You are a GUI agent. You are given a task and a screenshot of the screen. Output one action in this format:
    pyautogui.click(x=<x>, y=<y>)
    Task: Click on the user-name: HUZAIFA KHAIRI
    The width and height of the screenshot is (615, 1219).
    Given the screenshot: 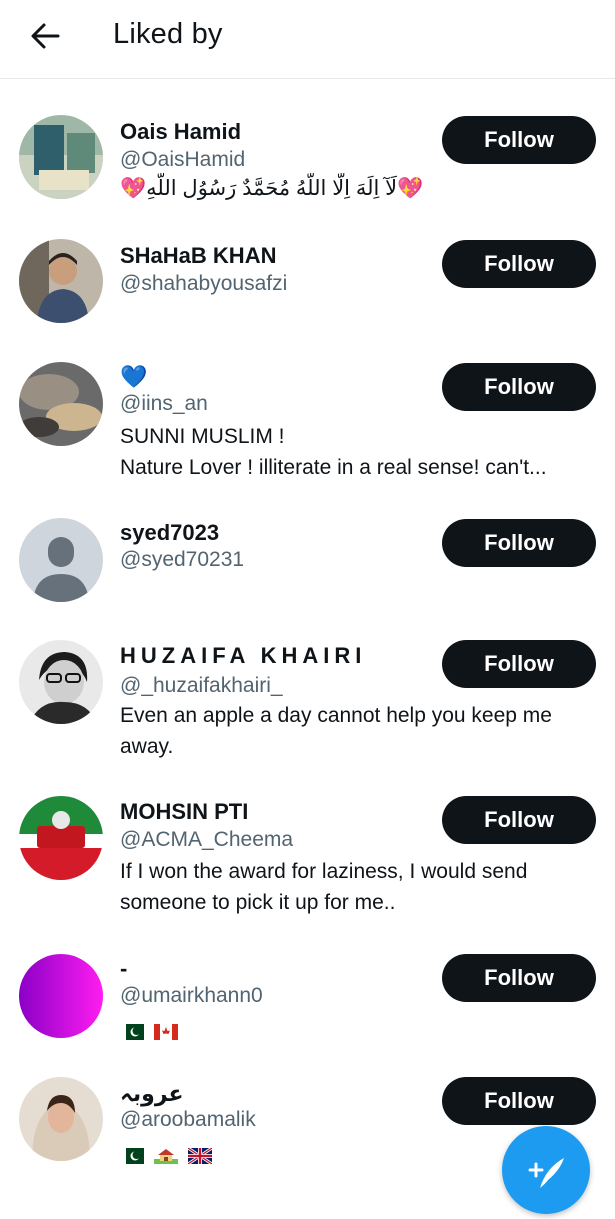 What is the action you would take?
    pyautogui.click(x=243, y=656)
    